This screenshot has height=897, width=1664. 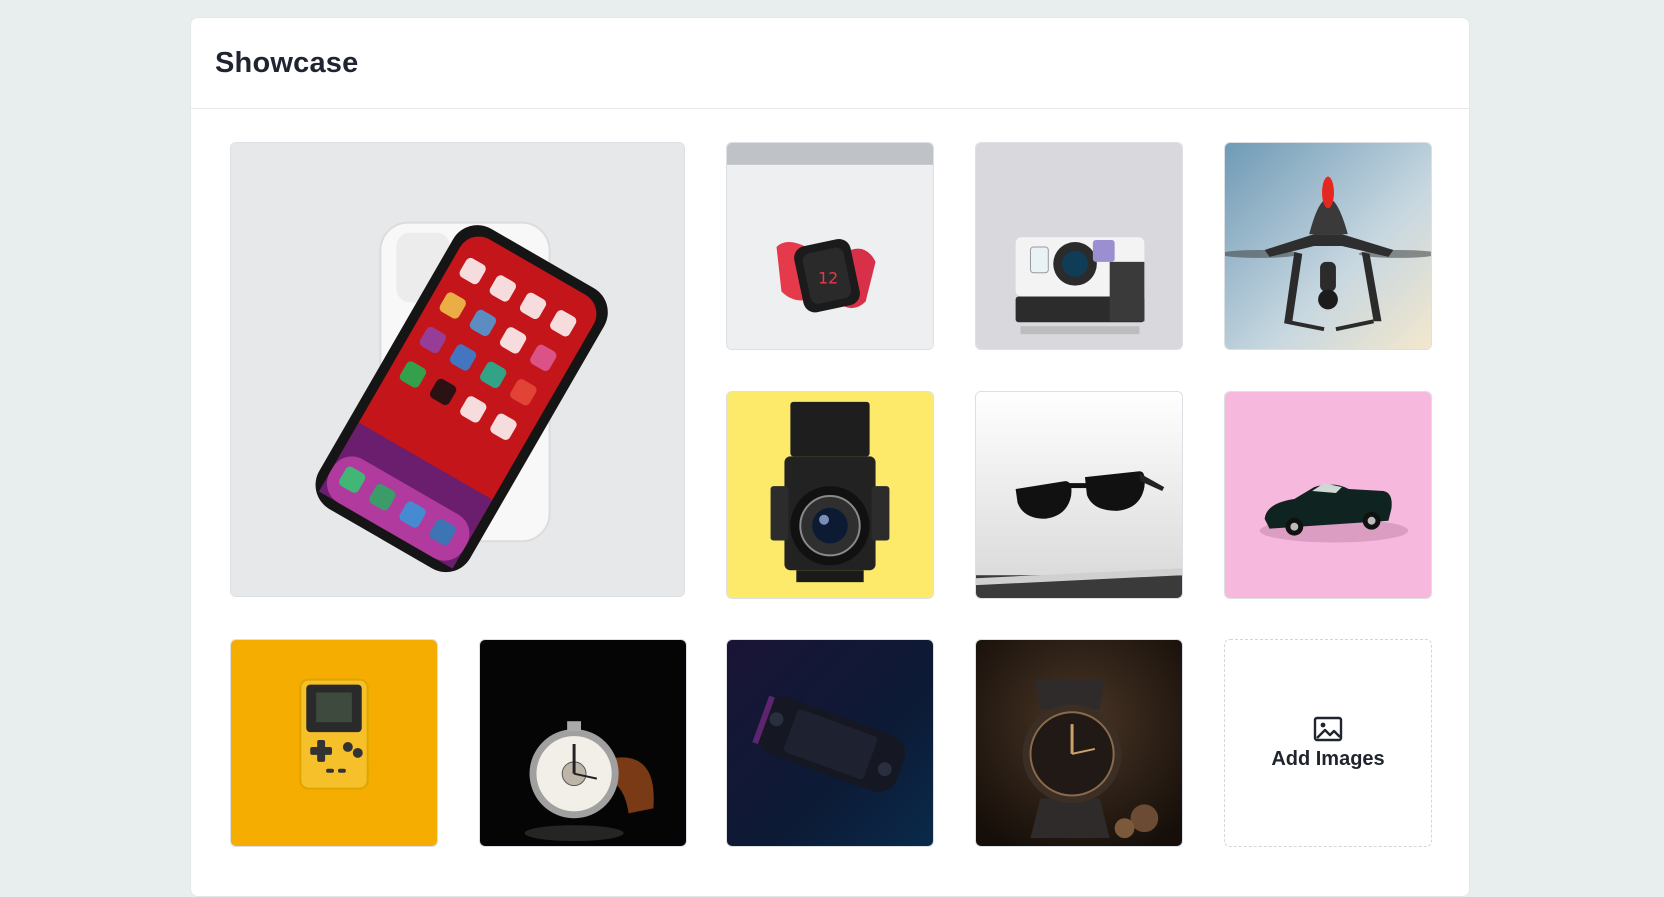 What do you see at coordinates (830, 246) in the screenshot?
I see `gallery-image-smartwatch: 12` at bounding box center [830, 246].